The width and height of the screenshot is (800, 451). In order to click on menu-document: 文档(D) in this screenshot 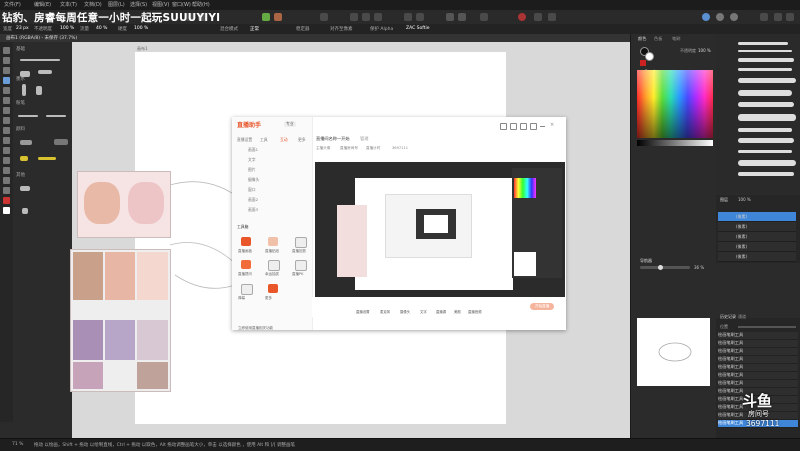, I will do `click(93, 4)`.